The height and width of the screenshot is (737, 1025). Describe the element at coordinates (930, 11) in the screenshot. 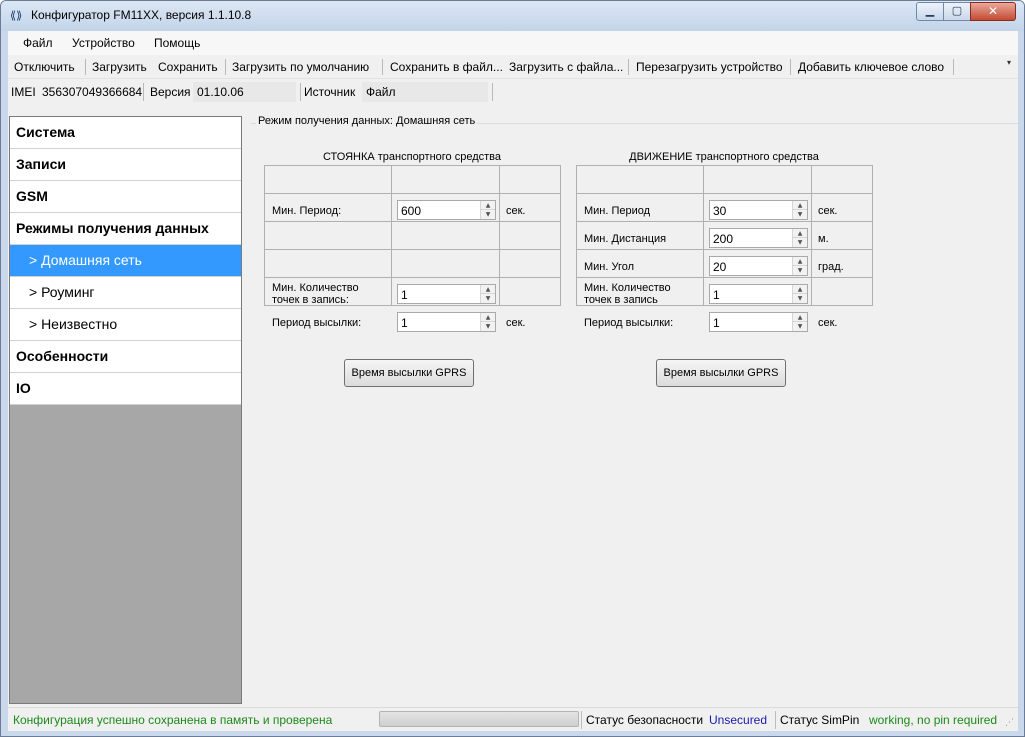

I see `minimize-button: ▁` at that location.